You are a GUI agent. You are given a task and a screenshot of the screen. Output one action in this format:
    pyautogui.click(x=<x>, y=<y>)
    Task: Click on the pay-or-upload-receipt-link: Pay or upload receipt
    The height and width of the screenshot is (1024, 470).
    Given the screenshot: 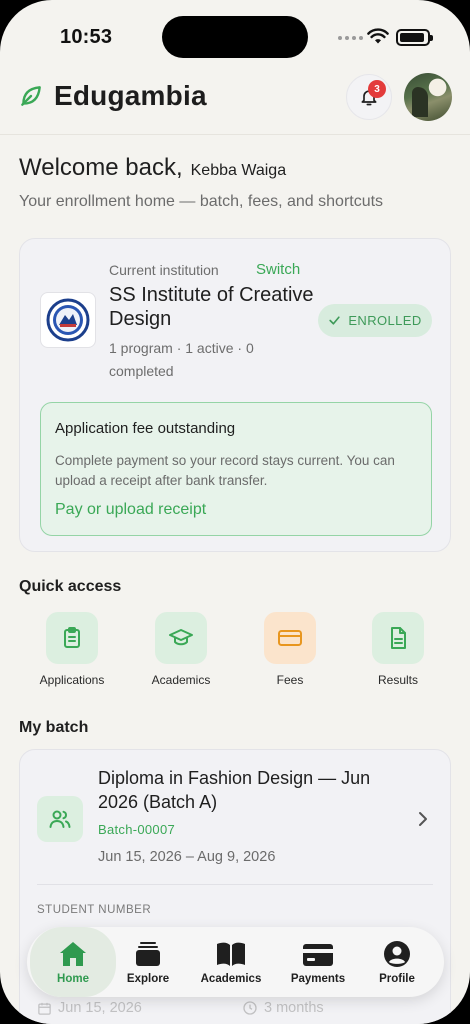 What is the action you would take?
    pyautogui.click(x=130, y=510)
    